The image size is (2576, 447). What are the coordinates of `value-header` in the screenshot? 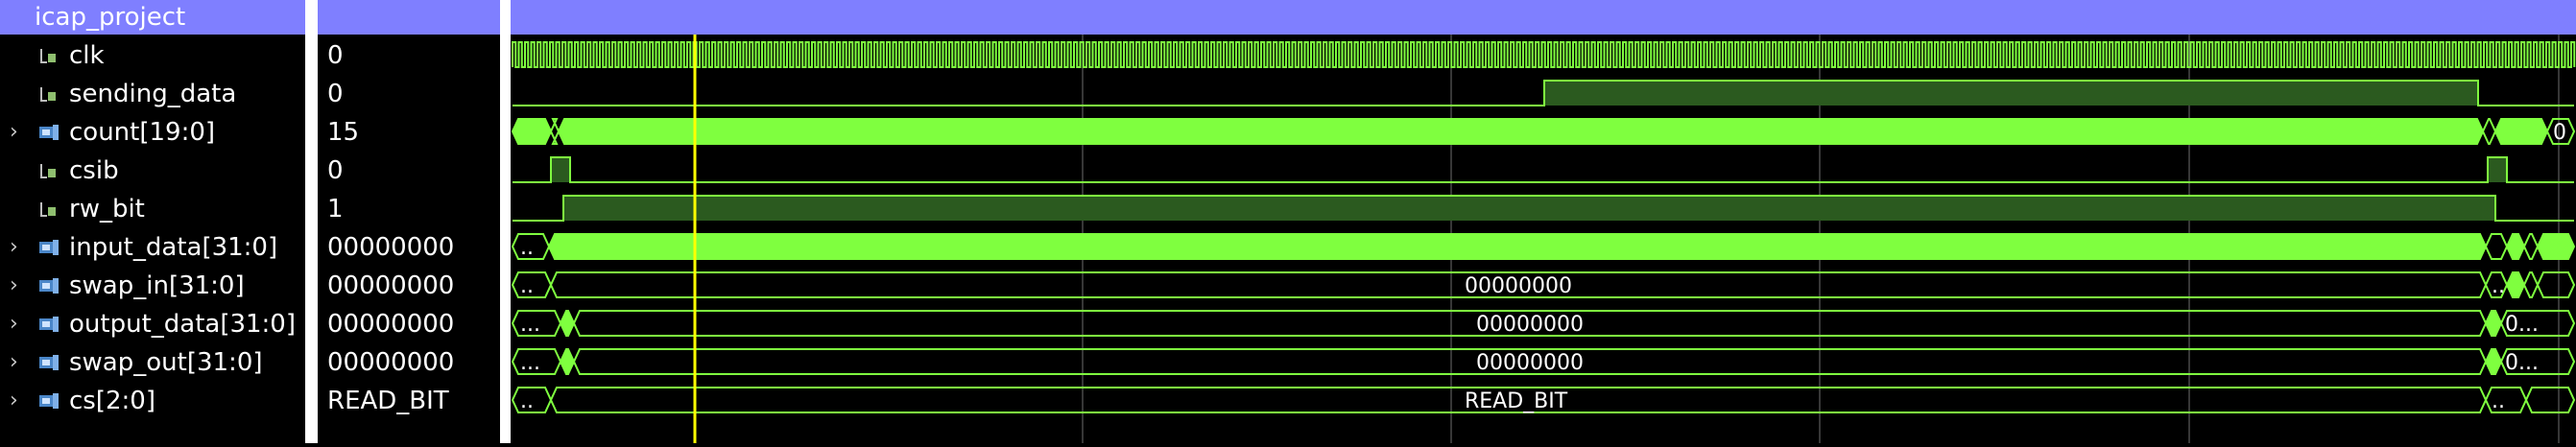 It's located at (409, 17).